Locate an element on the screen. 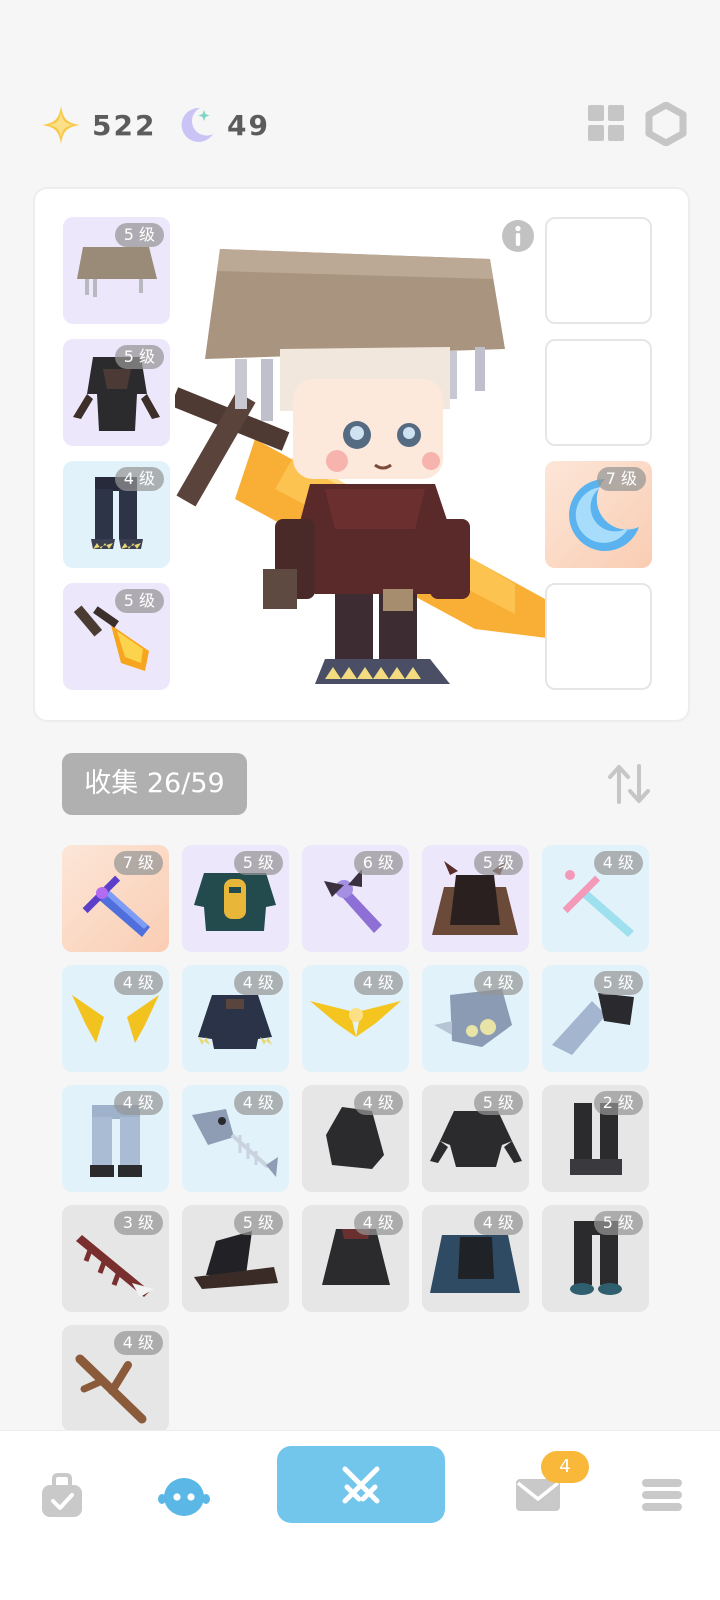 The image size is (720, 1600). collection-item: 3 级 is located at coordinates (115, 1258).